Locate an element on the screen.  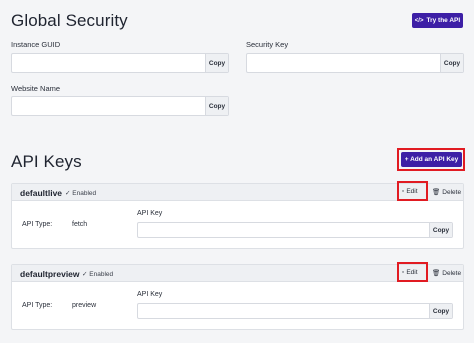
add-api-key-button: + Add an API Key is located at coordinates (431, 159).